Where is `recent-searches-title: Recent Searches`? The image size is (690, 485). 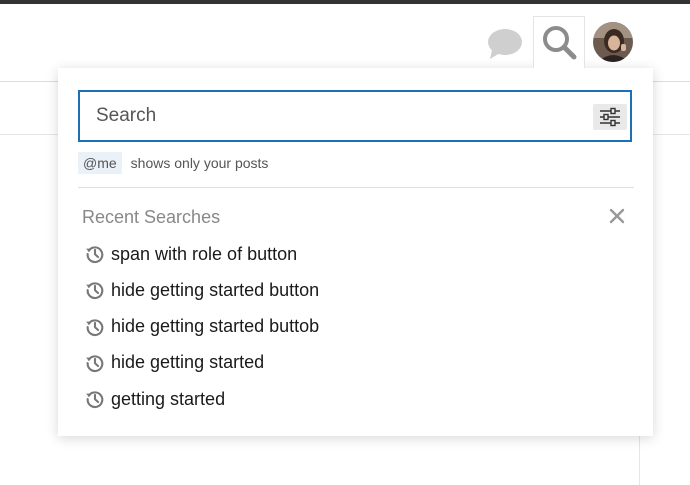 recent-searches-title: Recent Searches is located at coordinates (151, 217).